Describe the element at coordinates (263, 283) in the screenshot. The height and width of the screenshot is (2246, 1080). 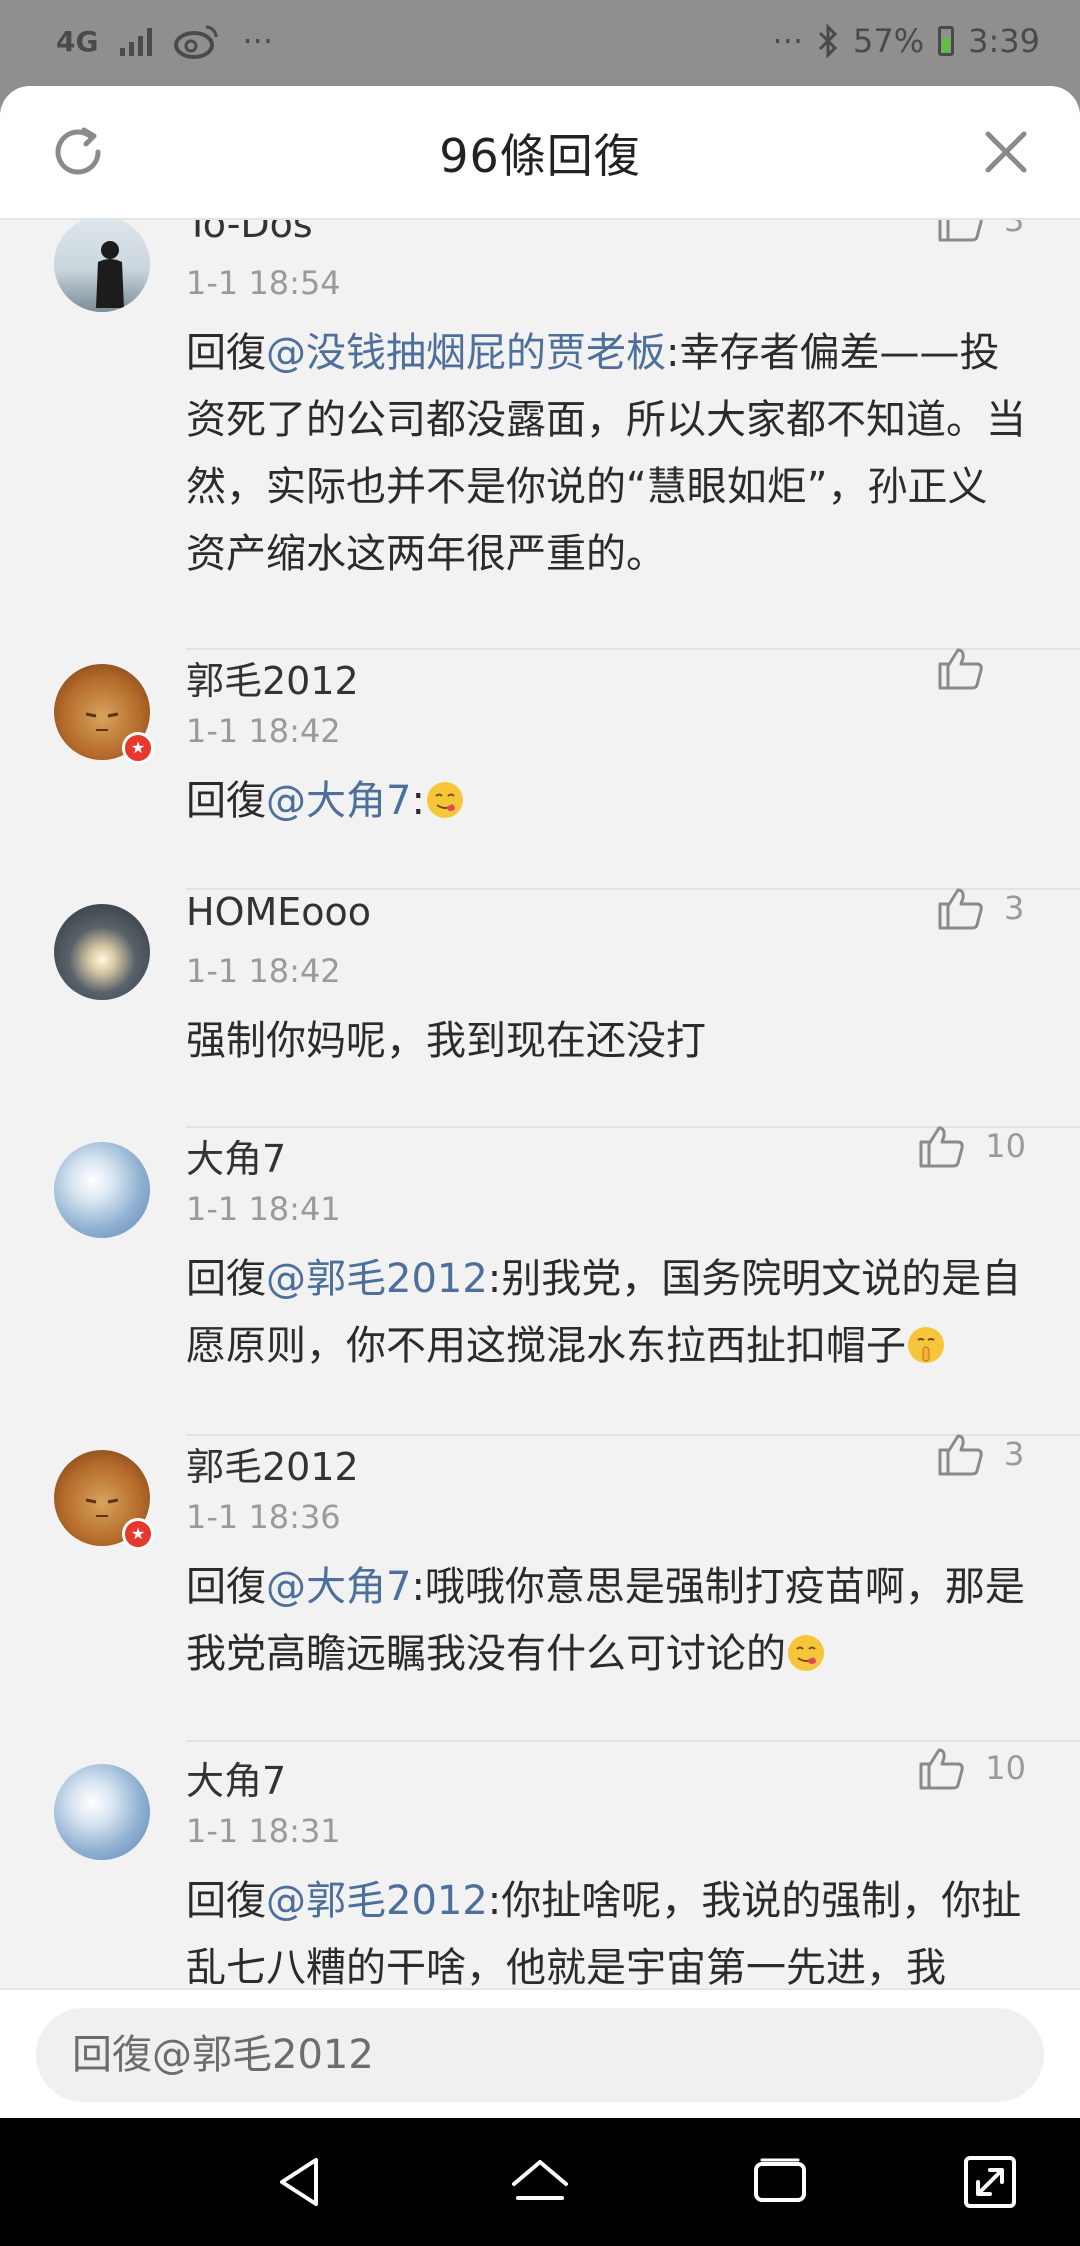
I see `timestamp: 1-1 18:54` at that location.